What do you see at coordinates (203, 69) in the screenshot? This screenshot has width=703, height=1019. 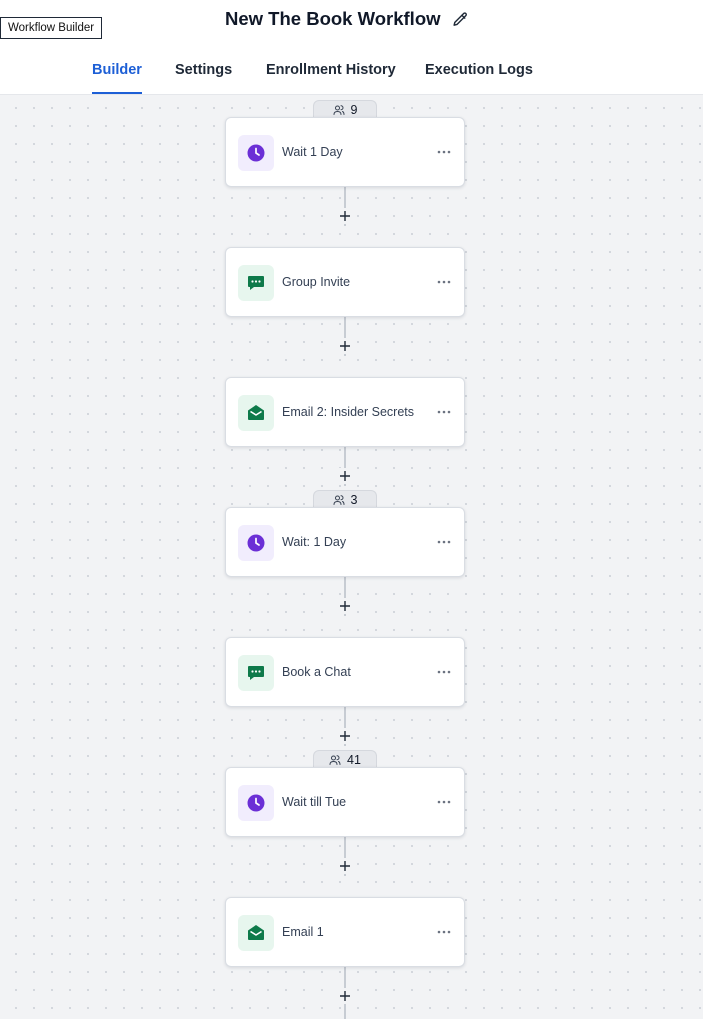 I see `tab-settings: Settings` at bounding box center [203, 69].